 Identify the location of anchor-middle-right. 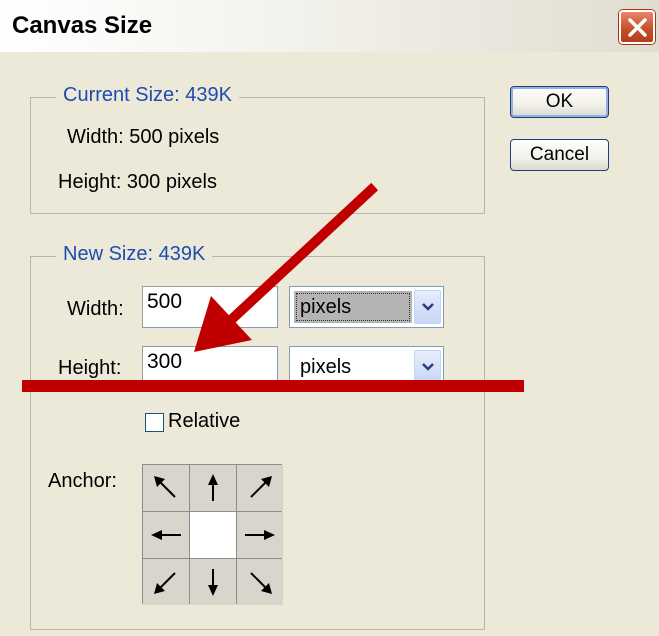
(260, 535).